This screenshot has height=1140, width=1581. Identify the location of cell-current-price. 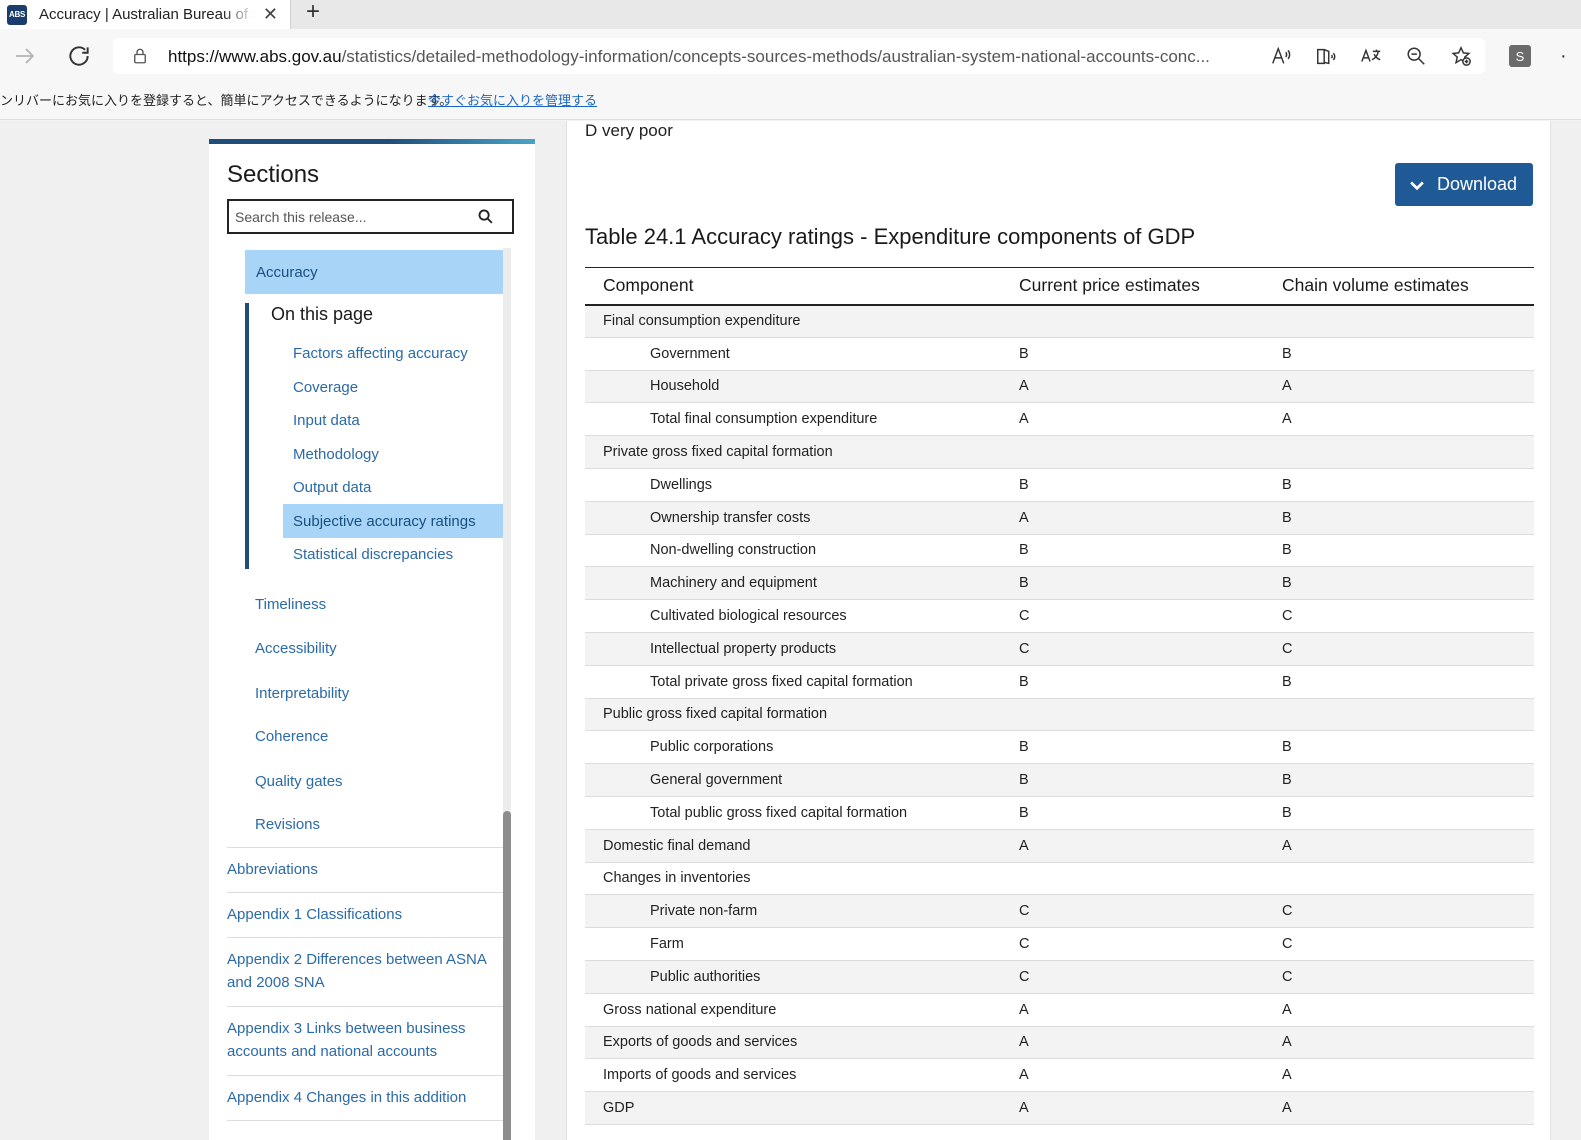
(1150, 321).